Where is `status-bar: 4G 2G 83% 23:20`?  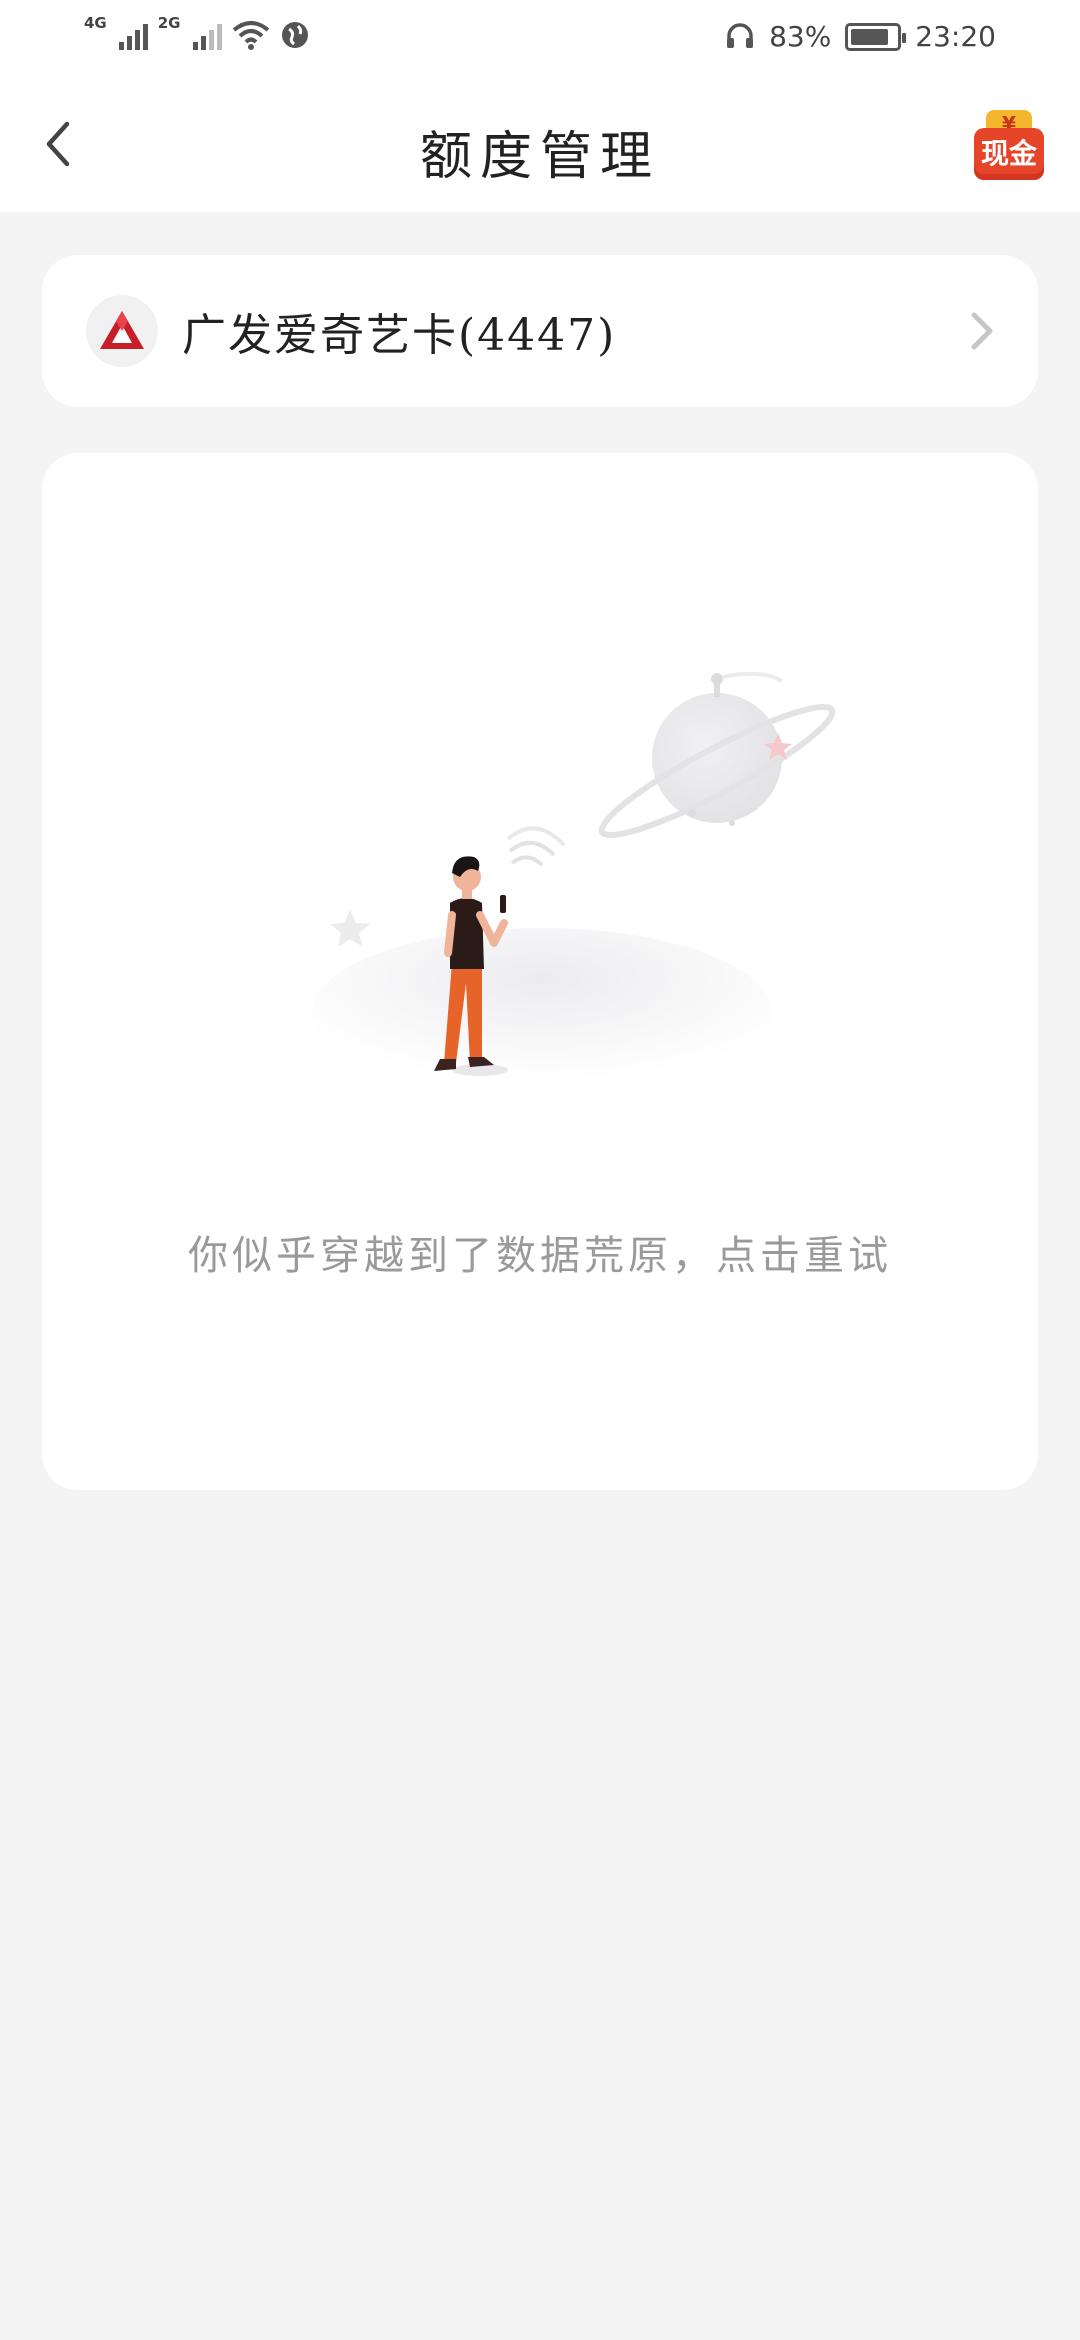 status-bar: 4G 2G 83% 23:20 is located at coordinates (540, 40).